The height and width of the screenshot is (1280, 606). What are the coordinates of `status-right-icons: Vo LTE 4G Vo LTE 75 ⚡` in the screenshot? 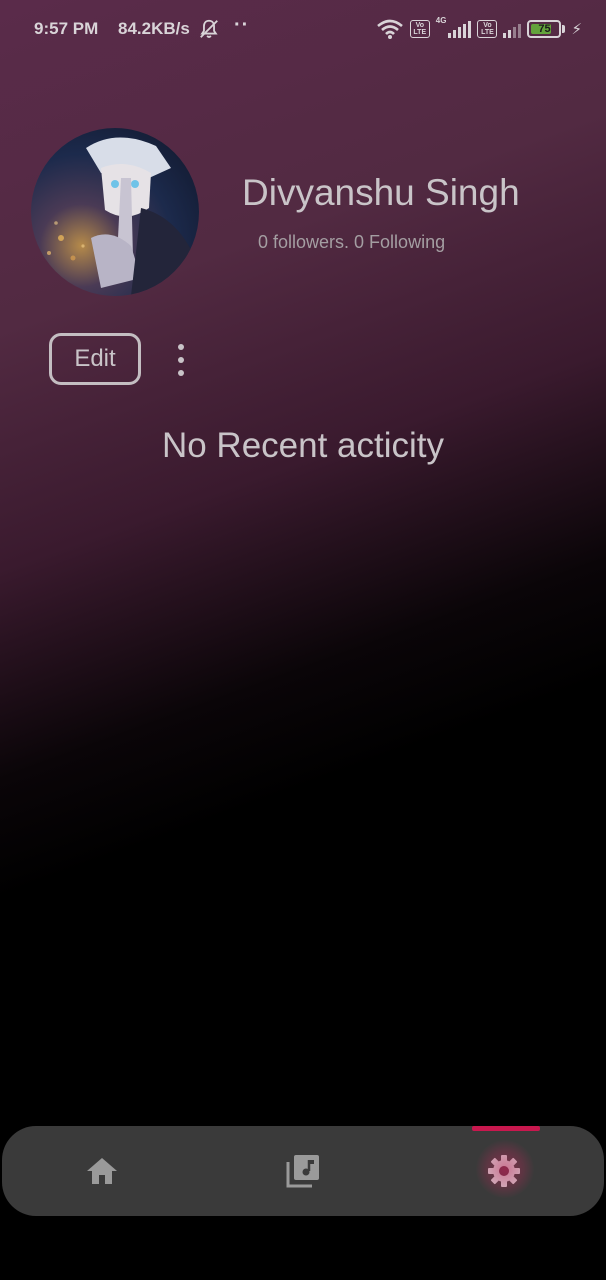 It's located at (479, 29).